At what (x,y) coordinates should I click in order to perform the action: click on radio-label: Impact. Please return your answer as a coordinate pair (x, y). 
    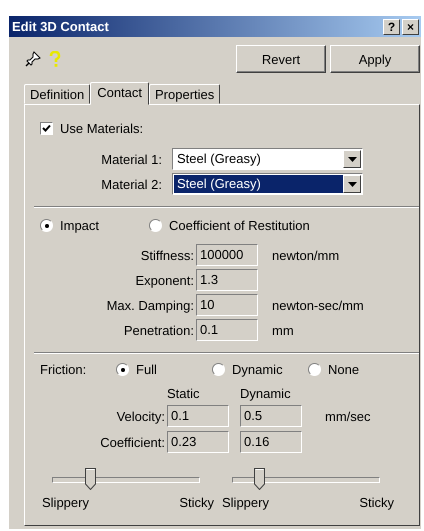
    Looking at the image, I should click on (80, 225).